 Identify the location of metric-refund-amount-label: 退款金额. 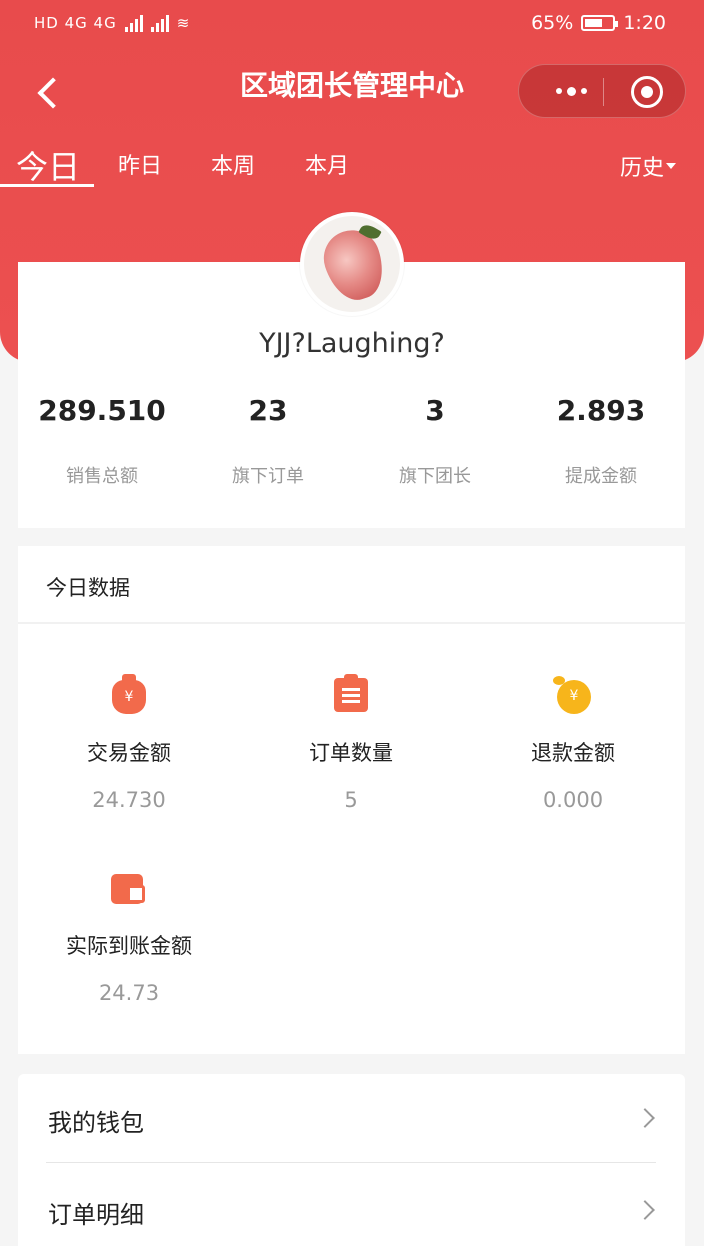
(573, 753).